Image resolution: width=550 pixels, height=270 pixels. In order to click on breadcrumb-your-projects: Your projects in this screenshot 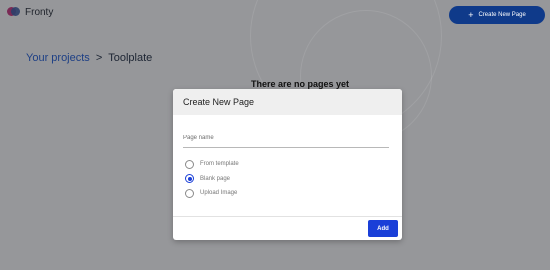, I will do `click(58, 58)`.